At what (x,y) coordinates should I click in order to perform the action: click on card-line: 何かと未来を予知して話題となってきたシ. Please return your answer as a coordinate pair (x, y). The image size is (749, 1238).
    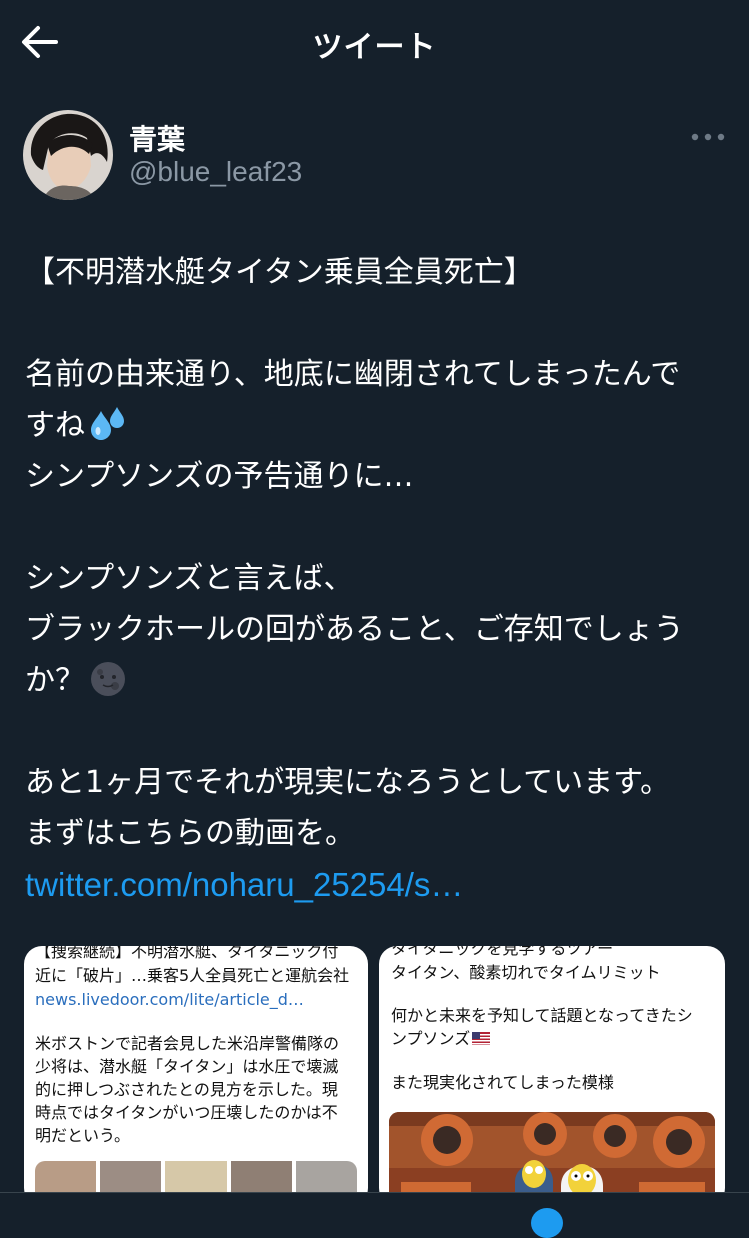
    Looking at the image, I should click on (542, 1015).